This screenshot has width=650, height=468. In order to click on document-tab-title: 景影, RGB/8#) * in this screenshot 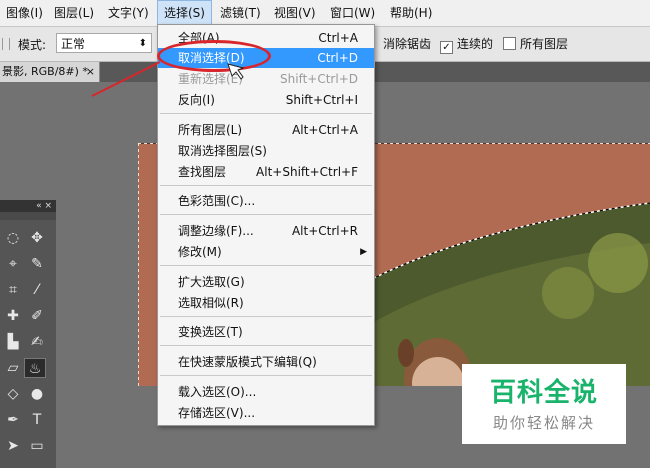, I will do `click(45, 71)`.